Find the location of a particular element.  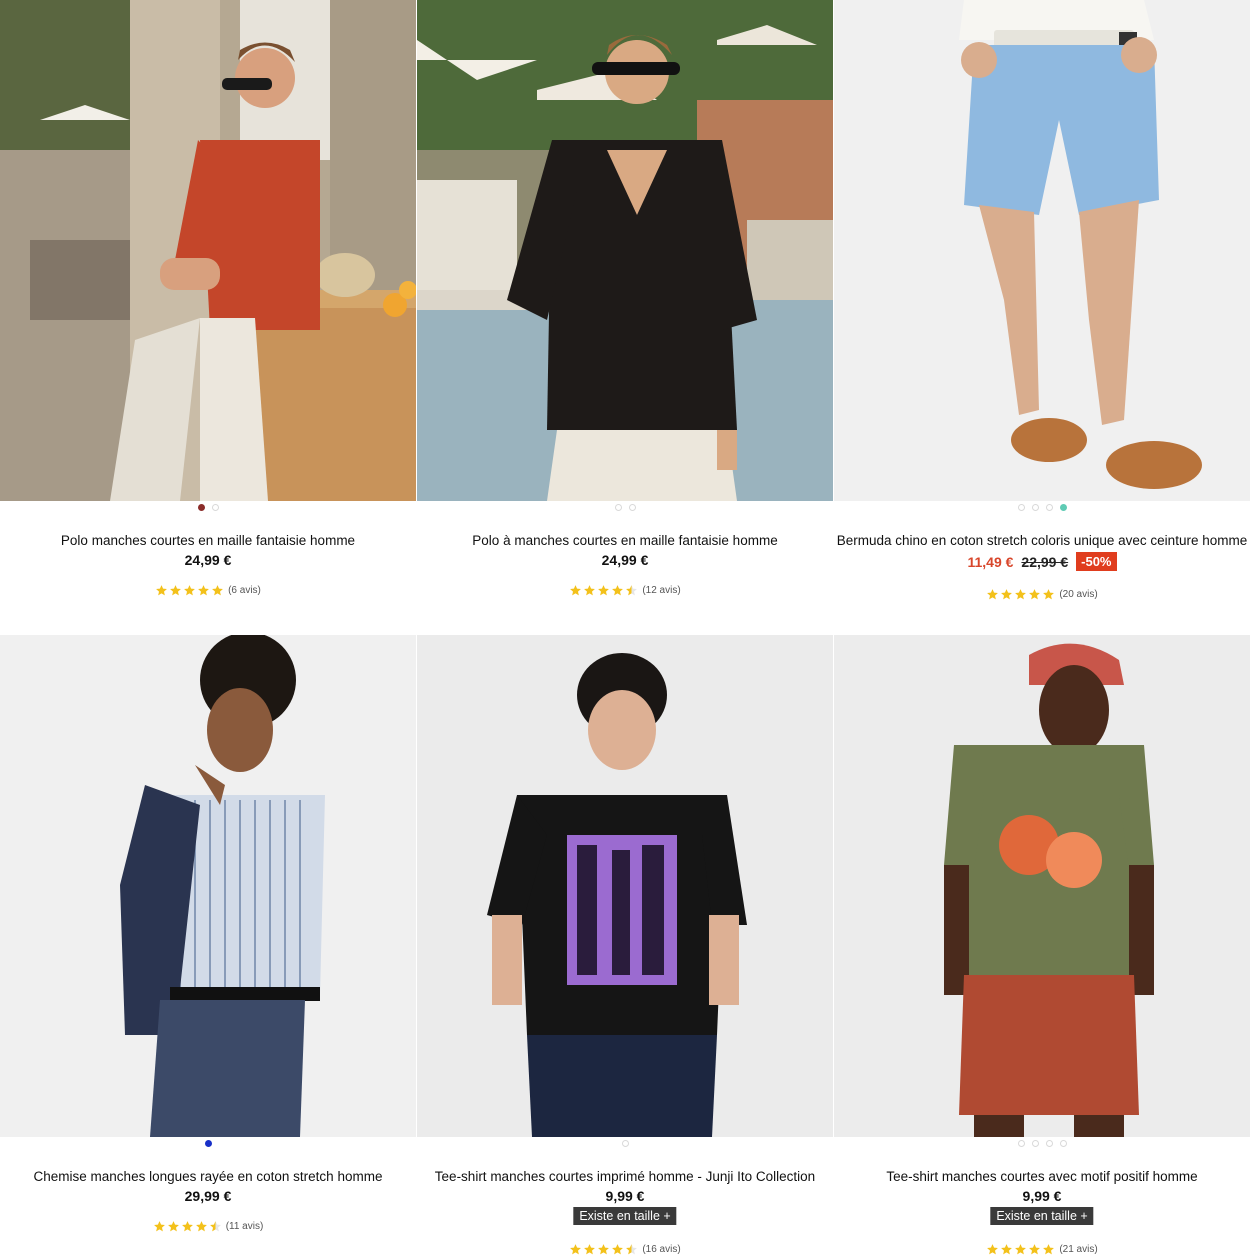

product-photo-chemise is located at coordinates (208, 886).